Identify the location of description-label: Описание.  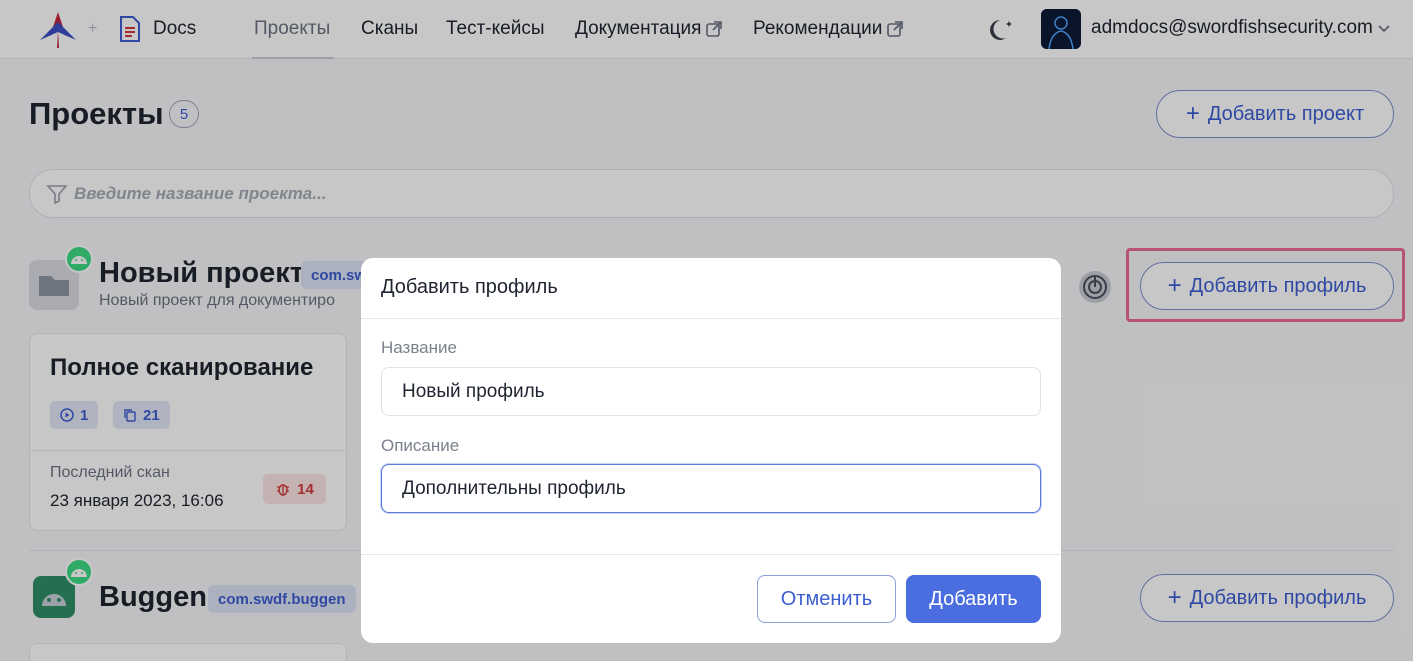
(420, 445).